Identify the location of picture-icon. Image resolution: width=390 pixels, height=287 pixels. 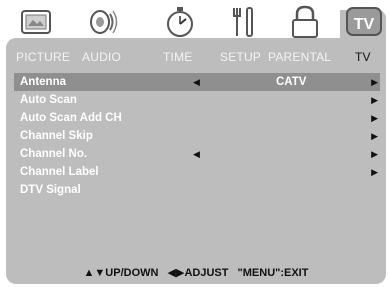
(36, 22).